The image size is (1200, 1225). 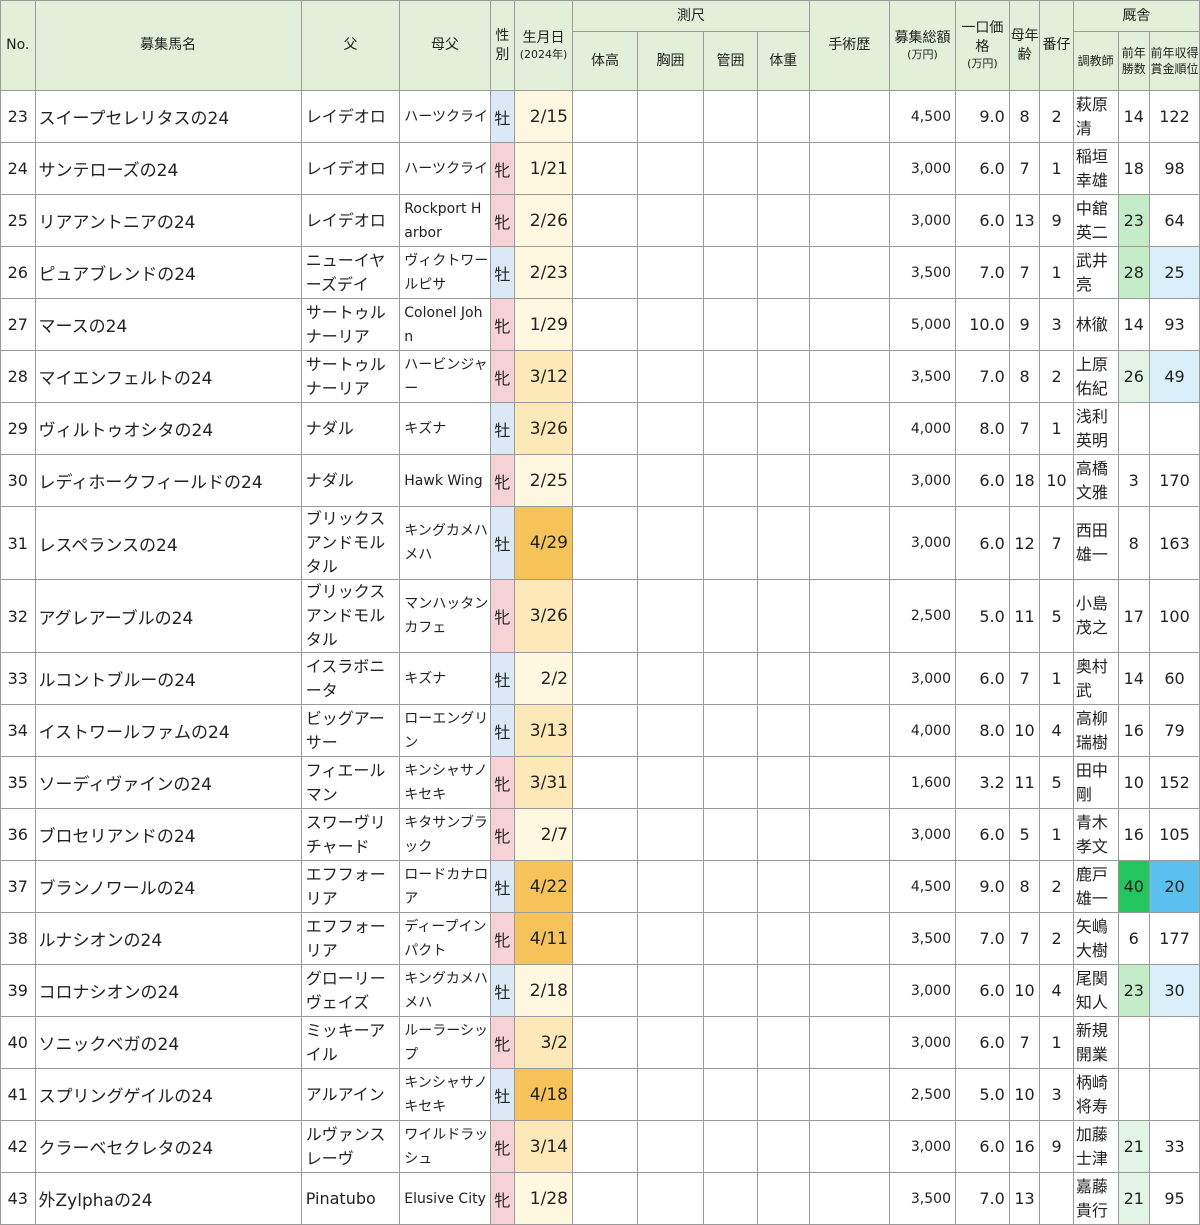 What do you see at coordinates (445, 480) in the screenshot?
I see `cell-damsire: Hawk Wing` at bounding box center [445, 480].